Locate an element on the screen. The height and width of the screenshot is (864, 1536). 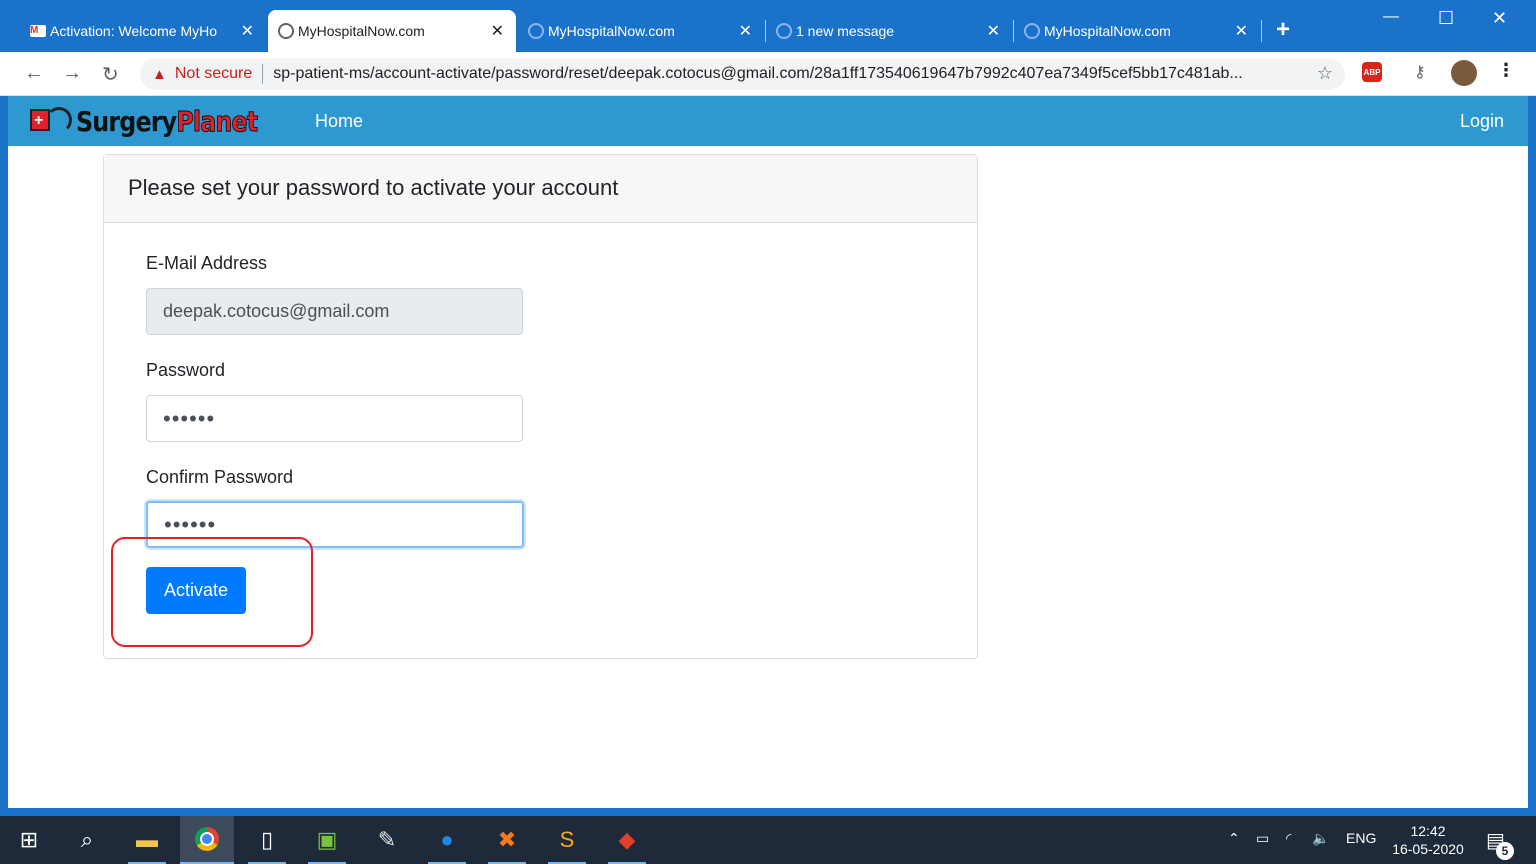
reload-icon: ↻ is located at coordinates (110, 74).